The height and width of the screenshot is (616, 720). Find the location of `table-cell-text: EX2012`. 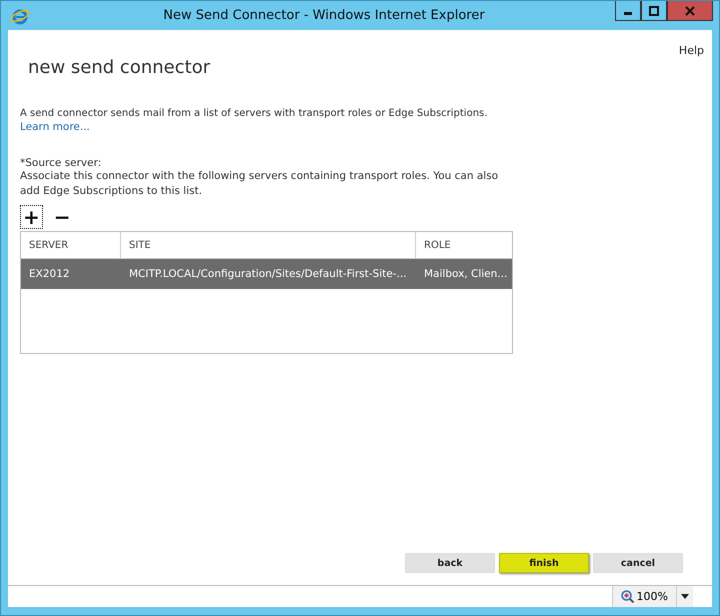

table-cell-text: EX2012 is located at coordinates (49, 274).